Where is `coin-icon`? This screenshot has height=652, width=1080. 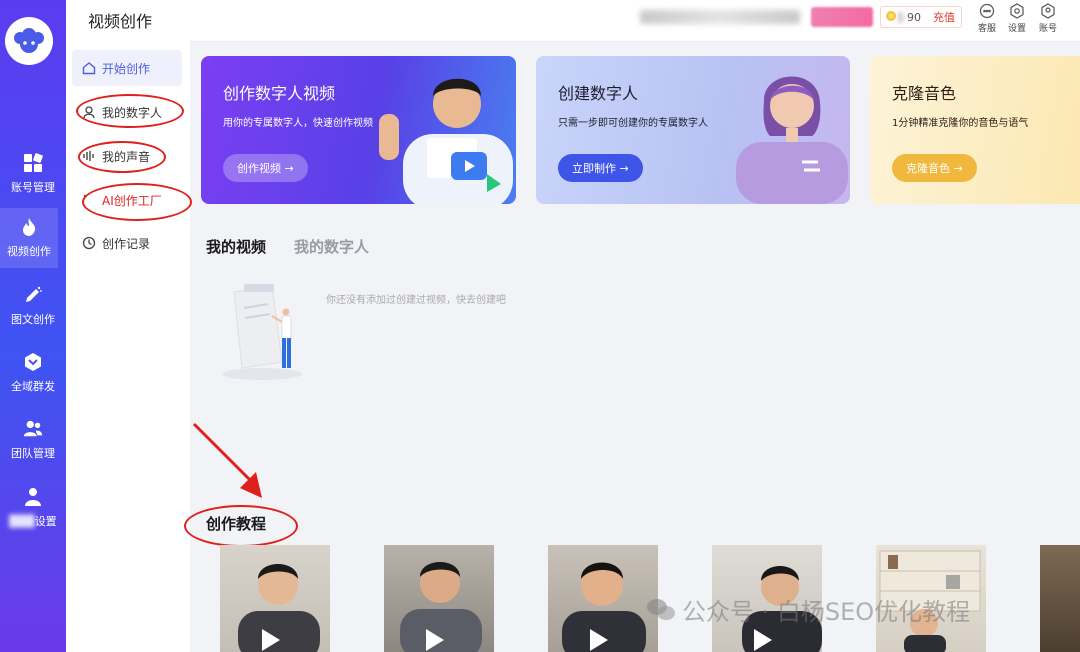 coin-icon is located at coordinates (891, 17).